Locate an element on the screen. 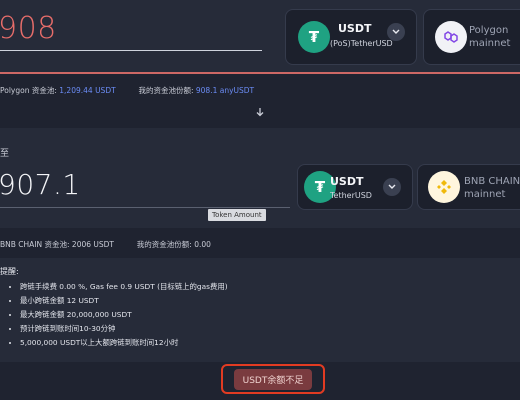 This screenshot has width=520, height=400. source-token-name: (PoS)TetherUSD is located at coordinates (361, 43).